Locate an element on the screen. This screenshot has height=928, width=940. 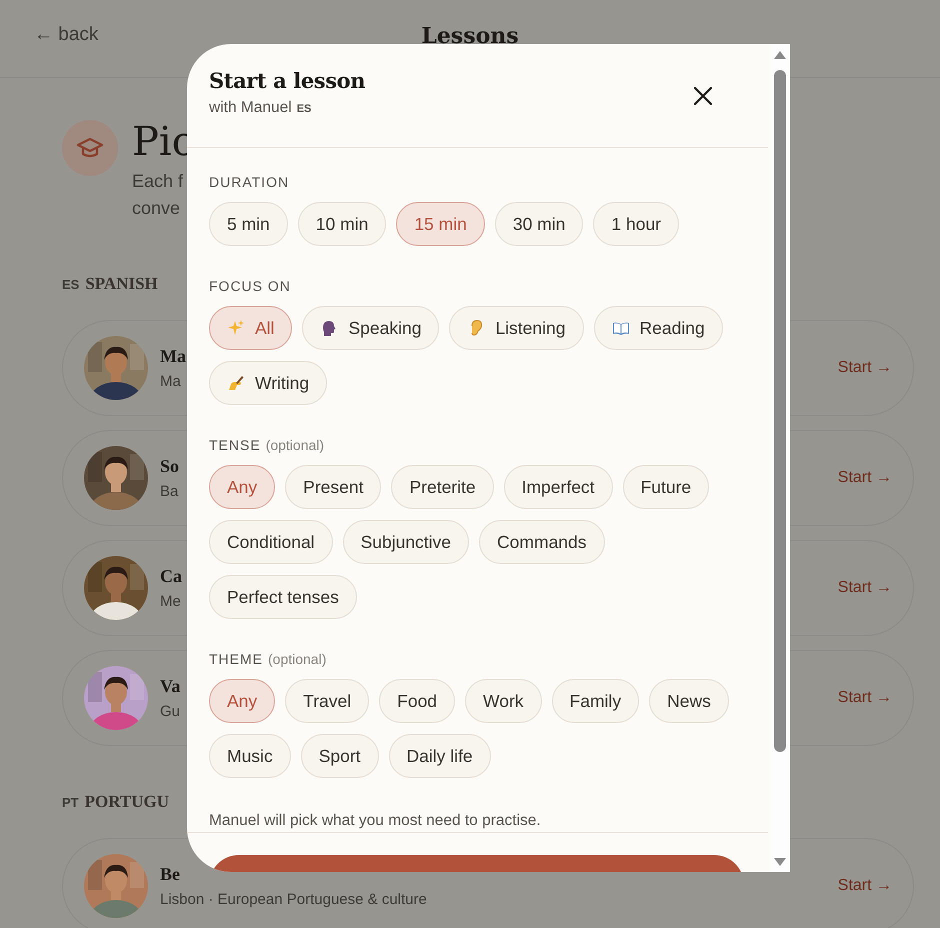
speaking-head-icon is located at coordinates (329, 328).